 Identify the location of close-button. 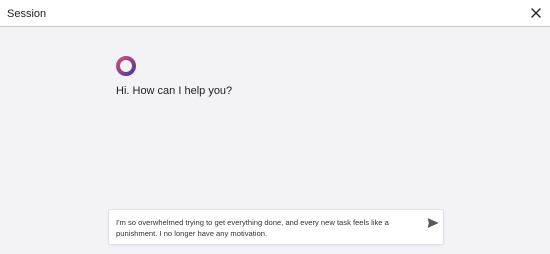
(536, 13).